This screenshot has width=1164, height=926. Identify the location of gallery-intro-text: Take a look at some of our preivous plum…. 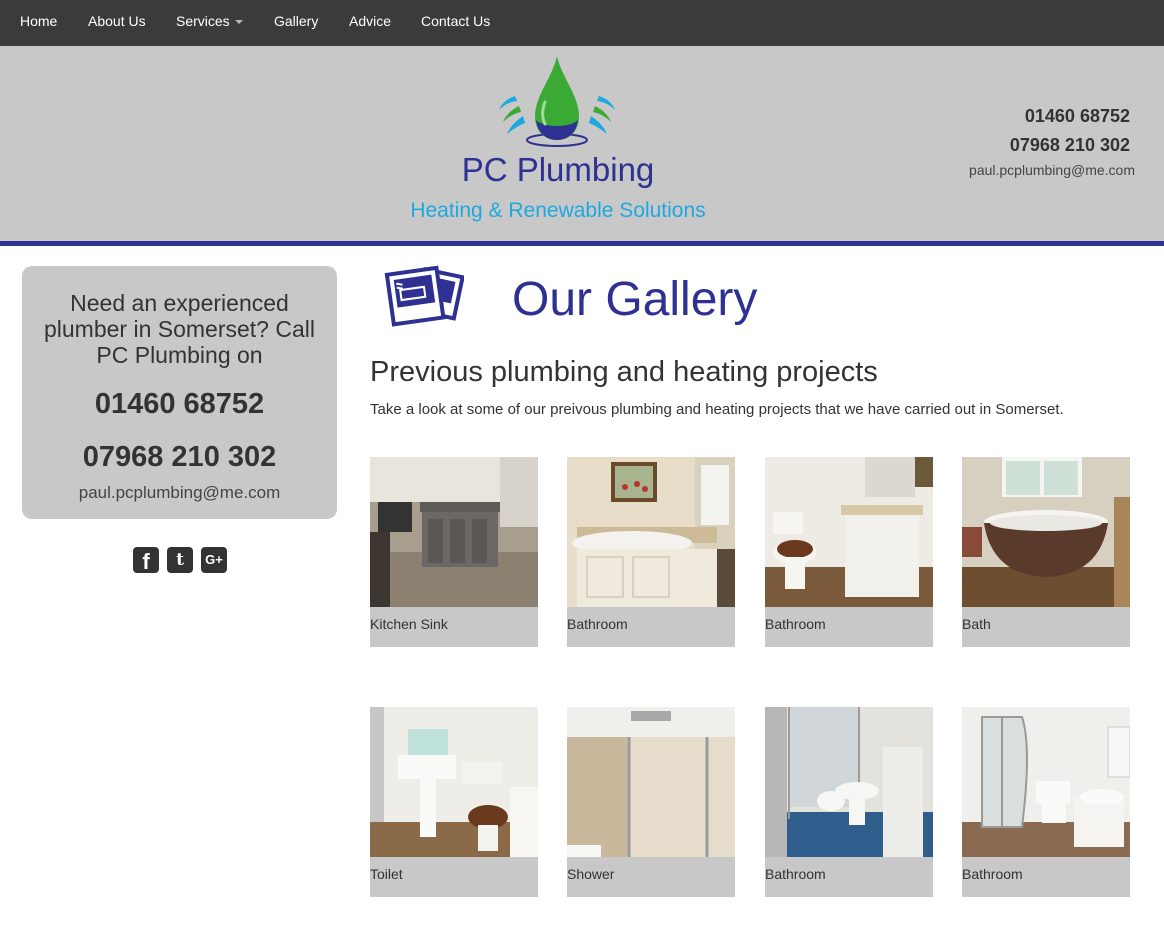
(717, 409).